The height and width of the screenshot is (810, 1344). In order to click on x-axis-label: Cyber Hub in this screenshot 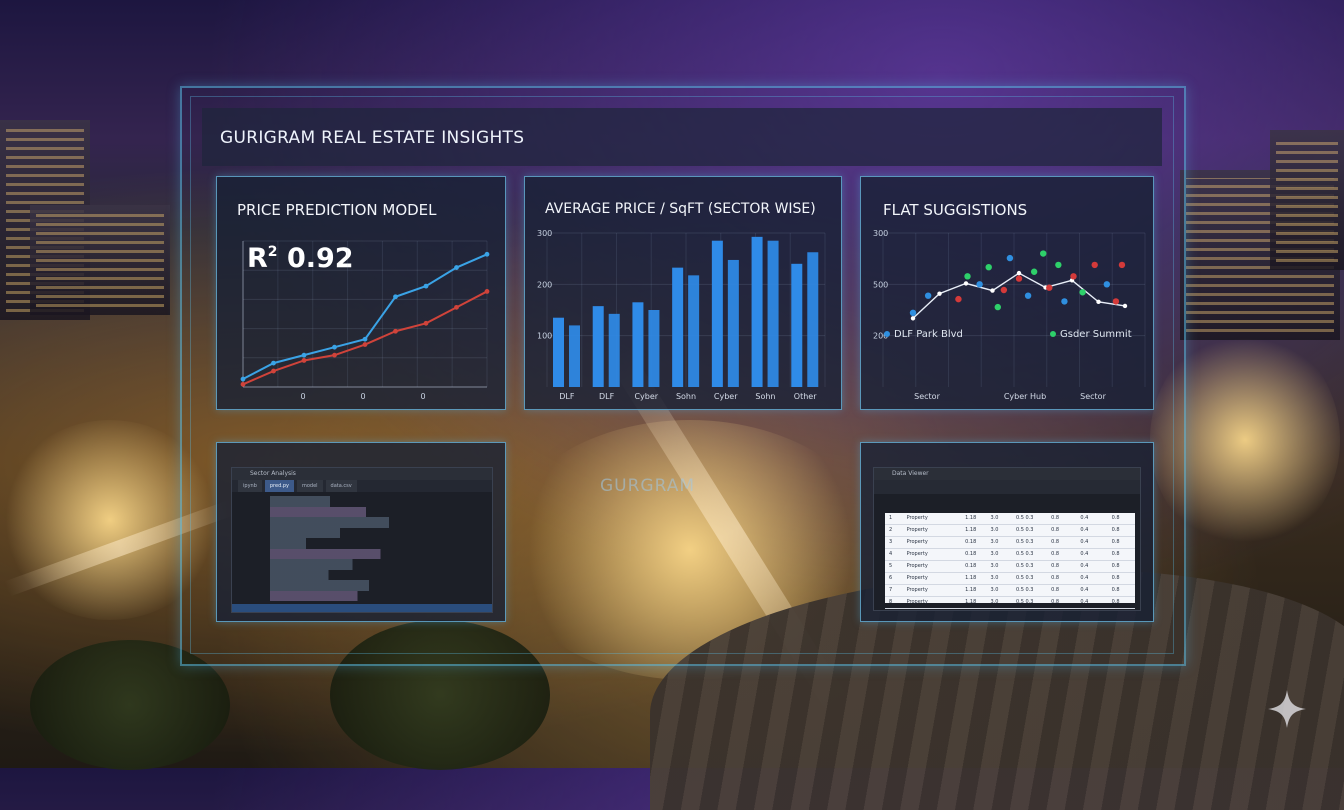, I will do `click(1025, 396)`.